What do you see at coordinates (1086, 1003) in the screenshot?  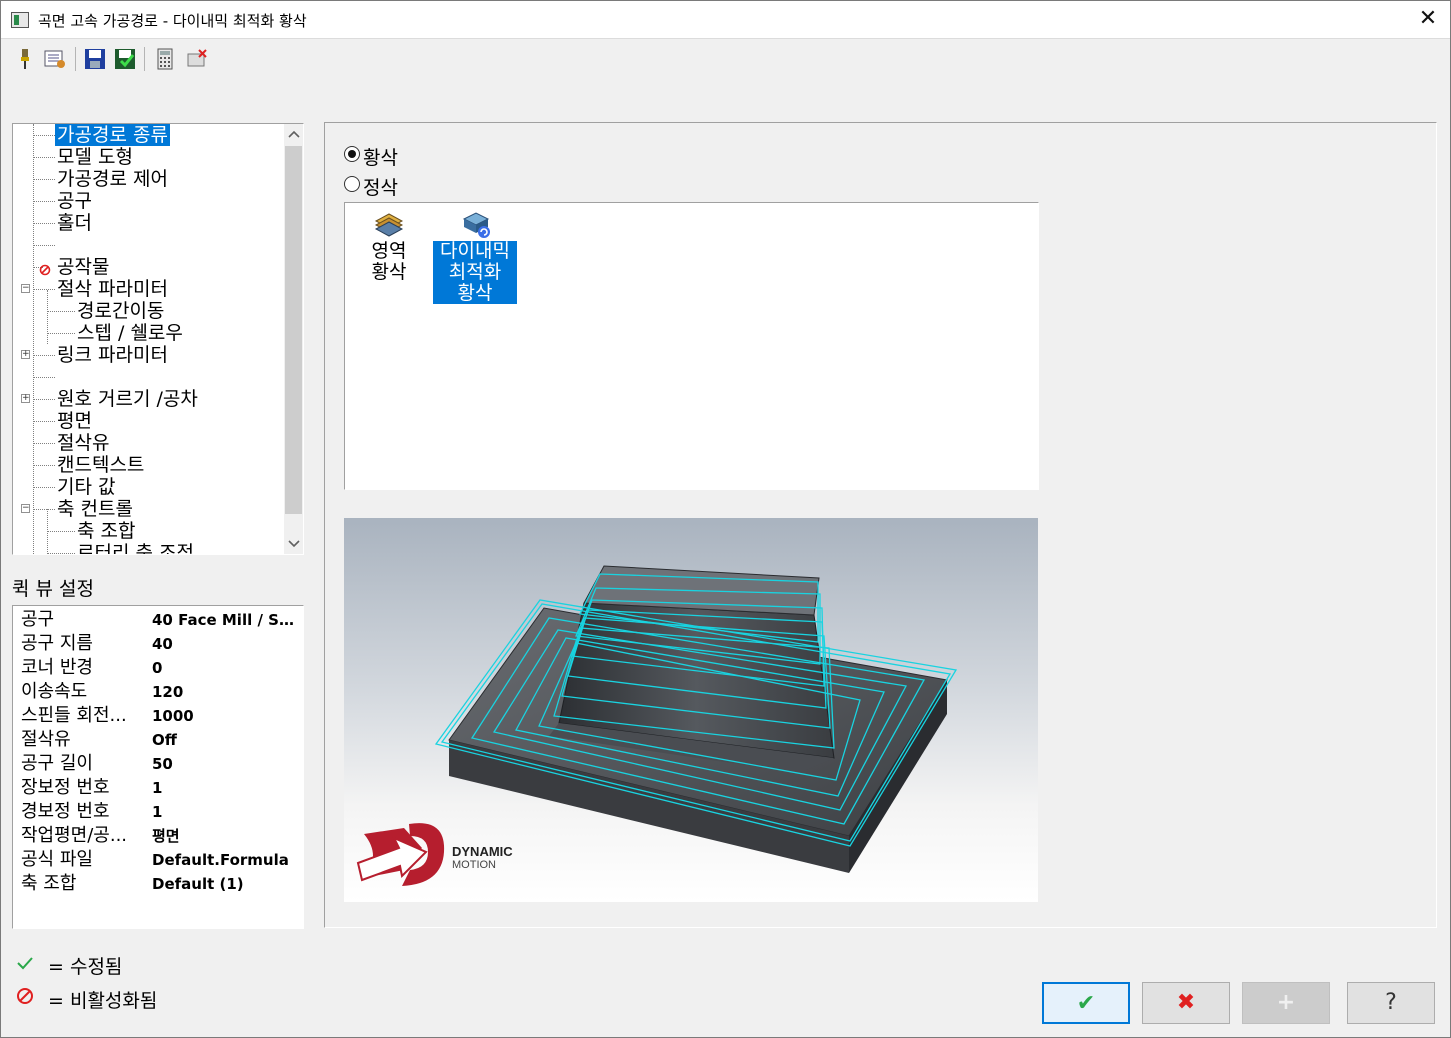 I see `ok-button: ✔` at bounding box center [1086, 1003].